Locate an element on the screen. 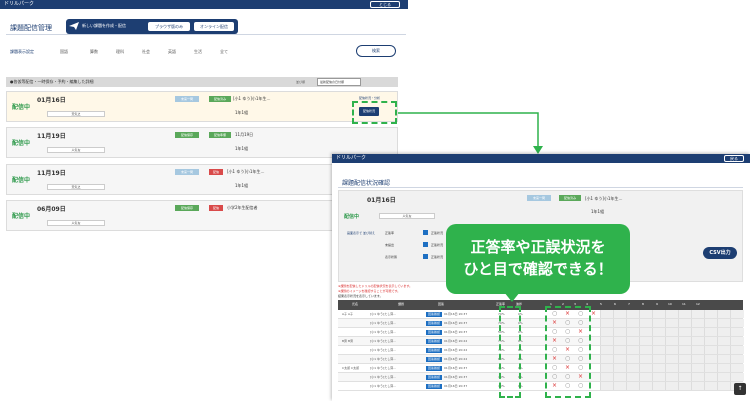 This screenshot has height=401, width=750. analysis-link: 配信状況・分析 is located at coordinates (369, 98).